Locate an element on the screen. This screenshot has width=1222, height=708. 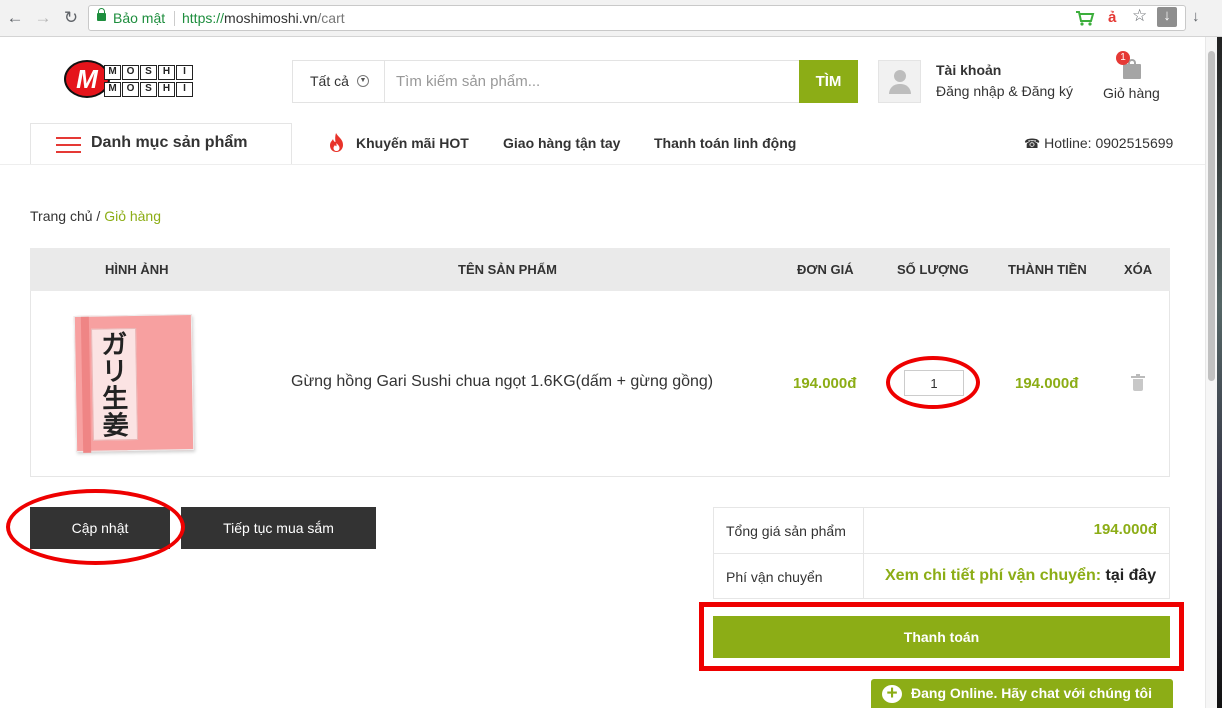
category-menu-button: Danh mục sản phẩm is located at coordinates (161, 144).